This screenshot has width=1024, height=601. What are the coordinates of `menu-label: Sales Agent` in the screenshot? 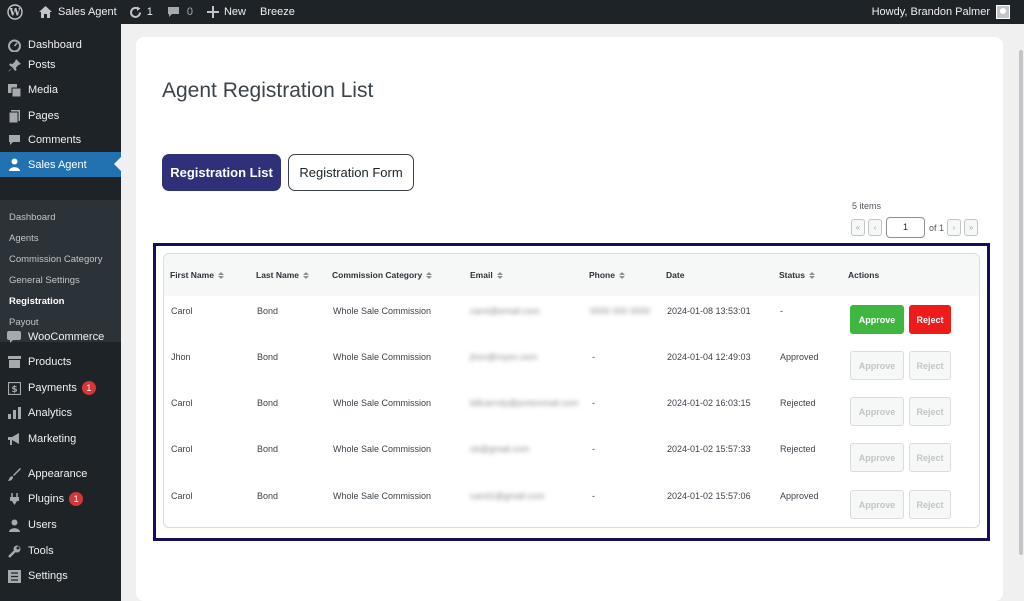 It's located at (57, 164).